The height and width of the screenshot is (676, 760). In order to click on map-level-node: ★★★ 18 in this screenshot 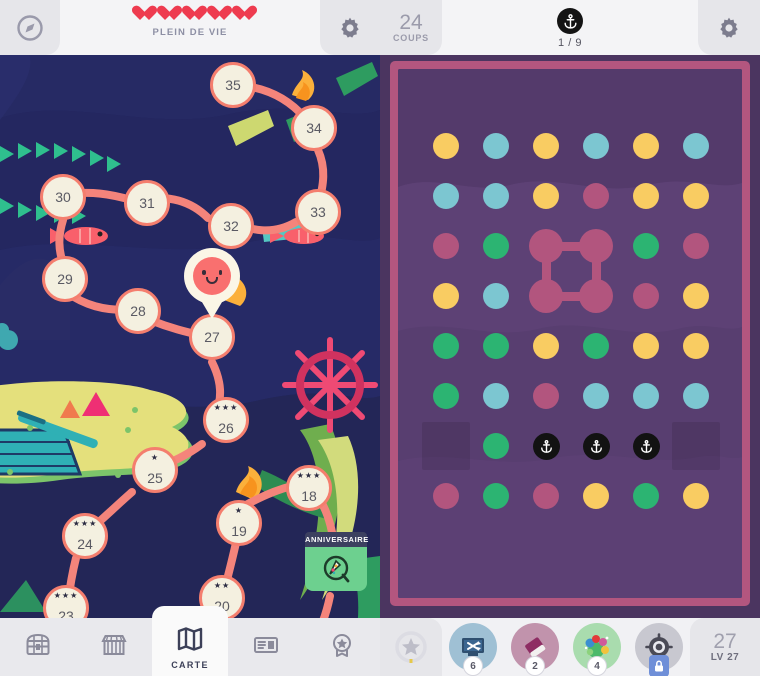, I will do `click(309, 488)`.